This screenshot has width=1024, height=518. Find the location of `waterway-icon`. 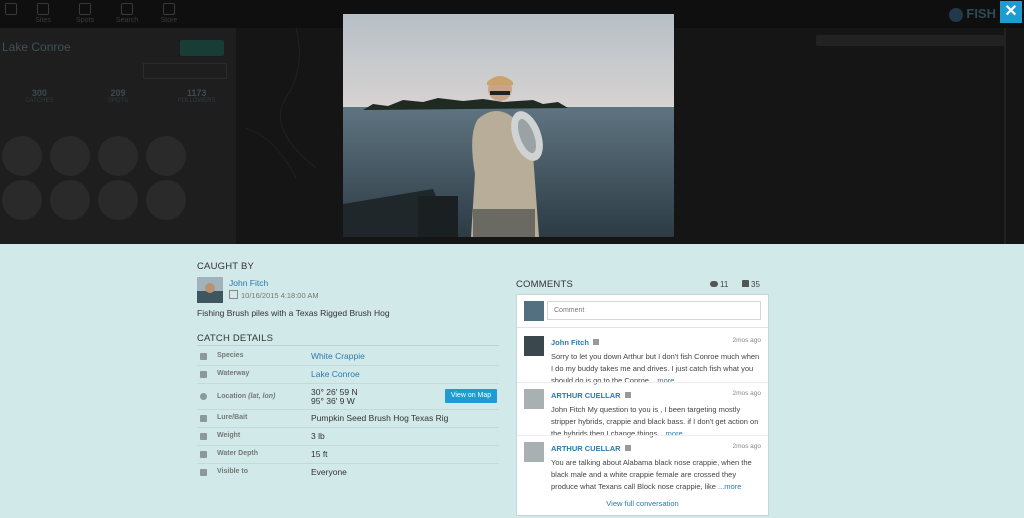

waterway-icon is located at coordinates (203, 374).